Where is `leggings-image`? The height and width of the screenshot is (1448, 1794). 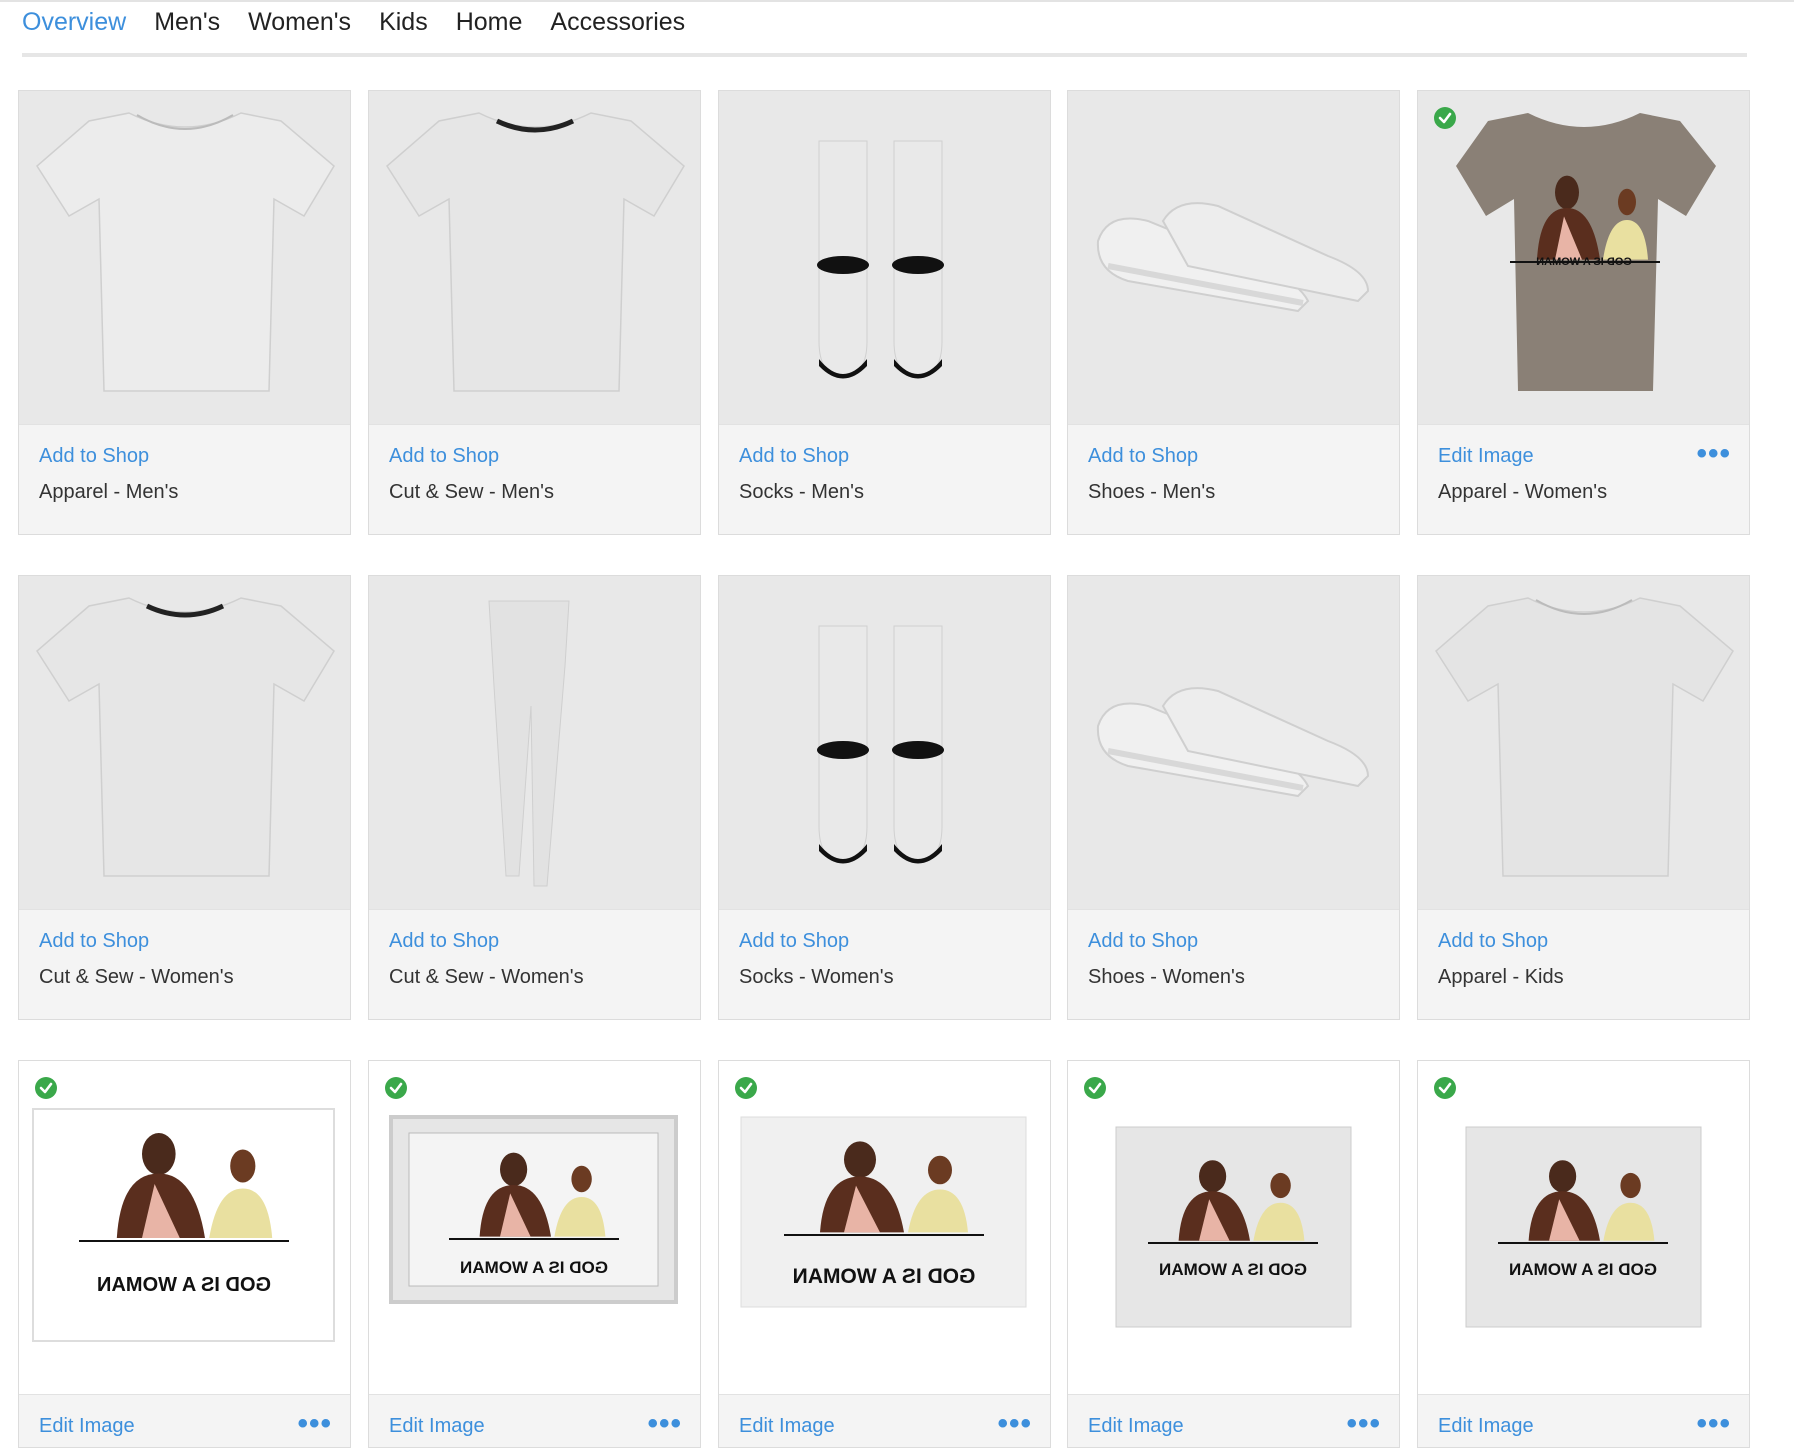 leggings-image is located at coordinates (534, 742).